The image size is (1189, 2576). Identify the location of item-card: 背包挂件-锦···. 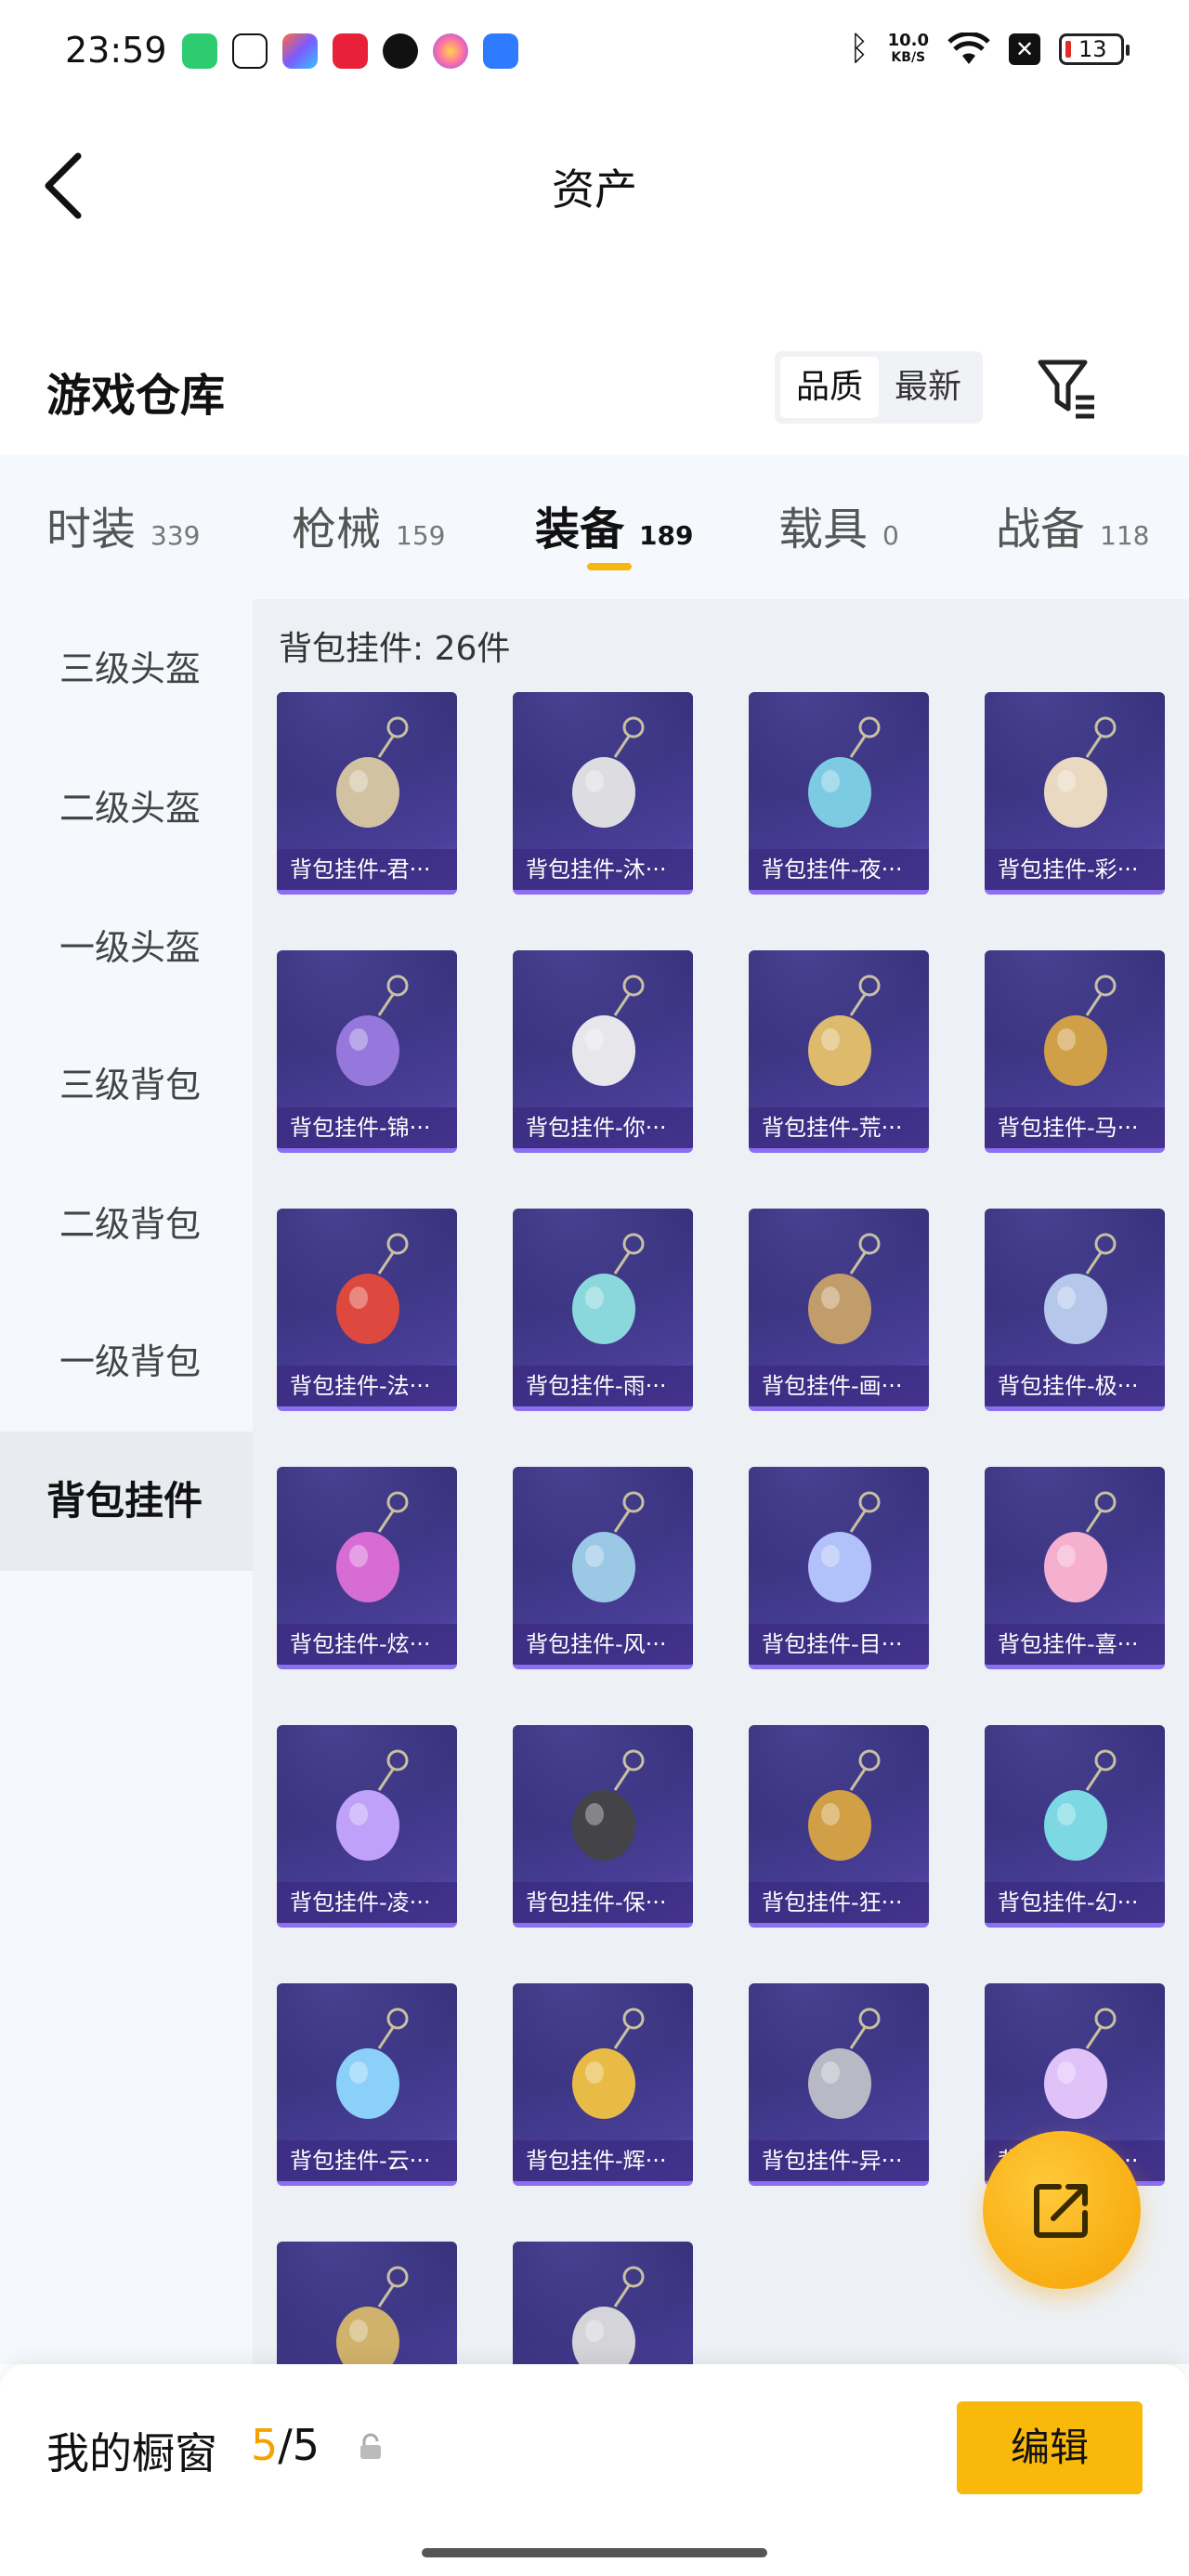
(367, 1051).